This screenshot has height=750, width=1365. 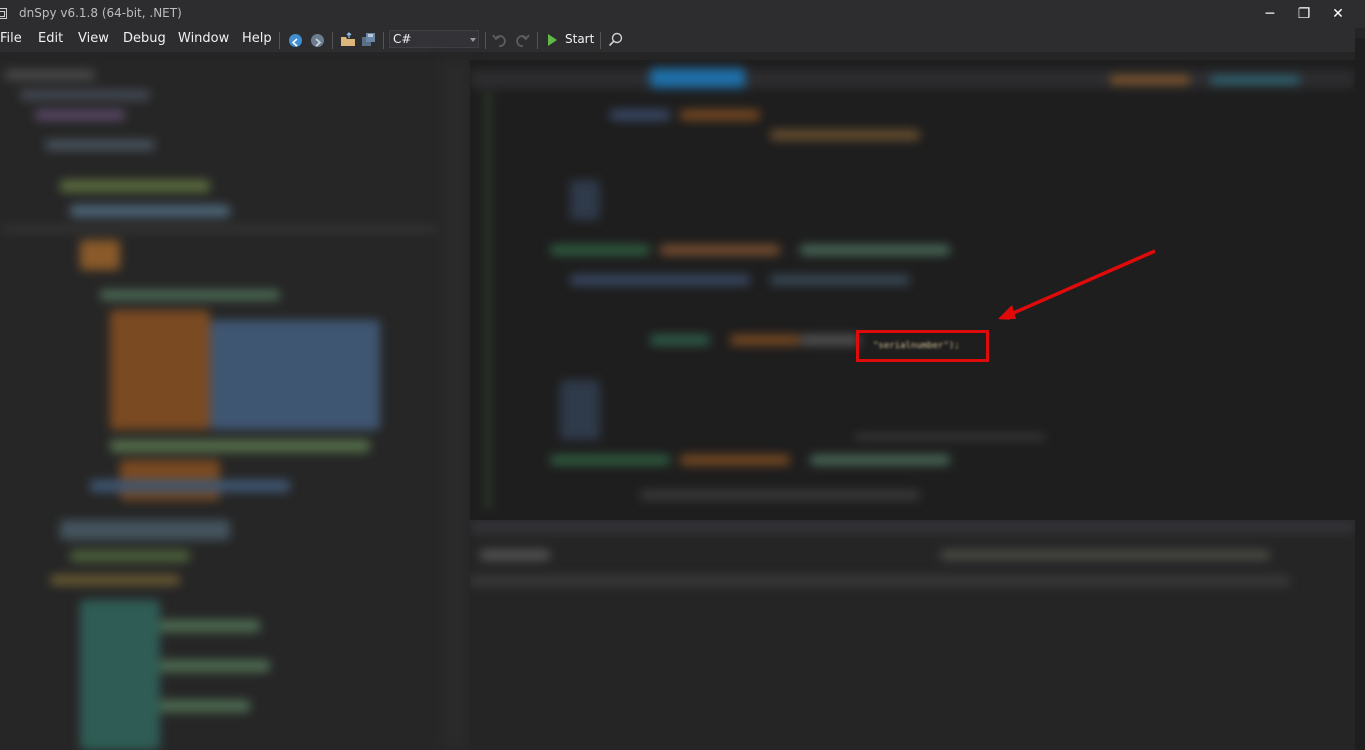 I want to click on arrow-head, so click(x=1007, y=312).